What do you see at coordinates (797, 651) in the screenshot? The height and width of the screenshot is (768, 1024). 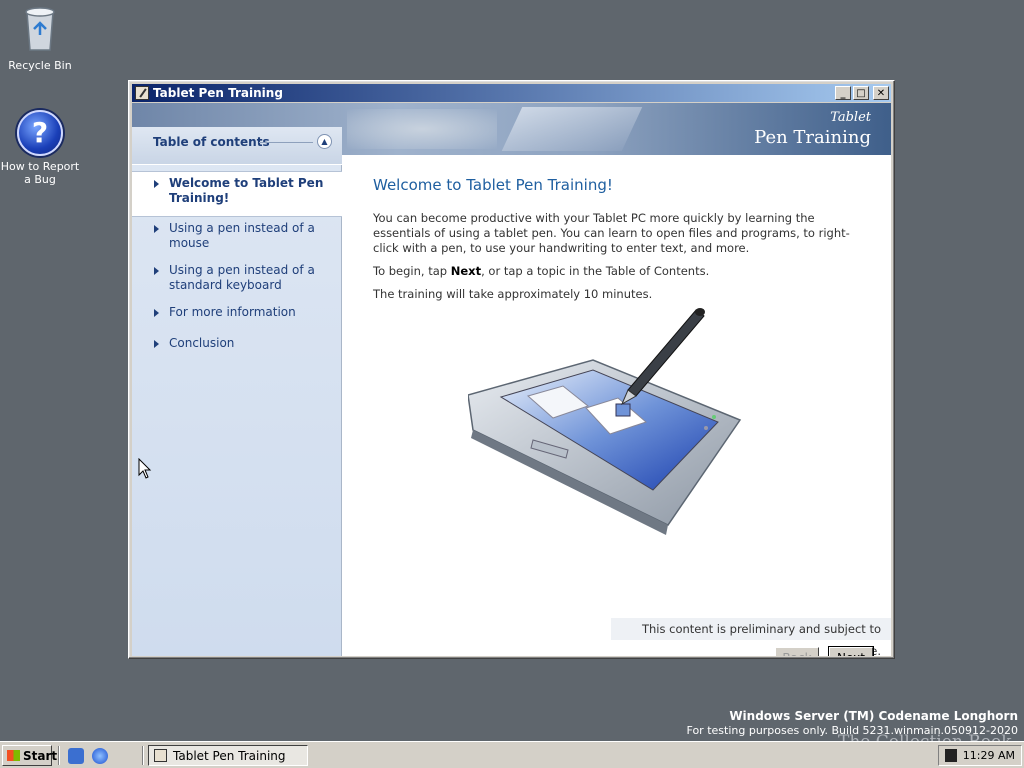 I see `back-button: Back` at bounding box center [797, 651].